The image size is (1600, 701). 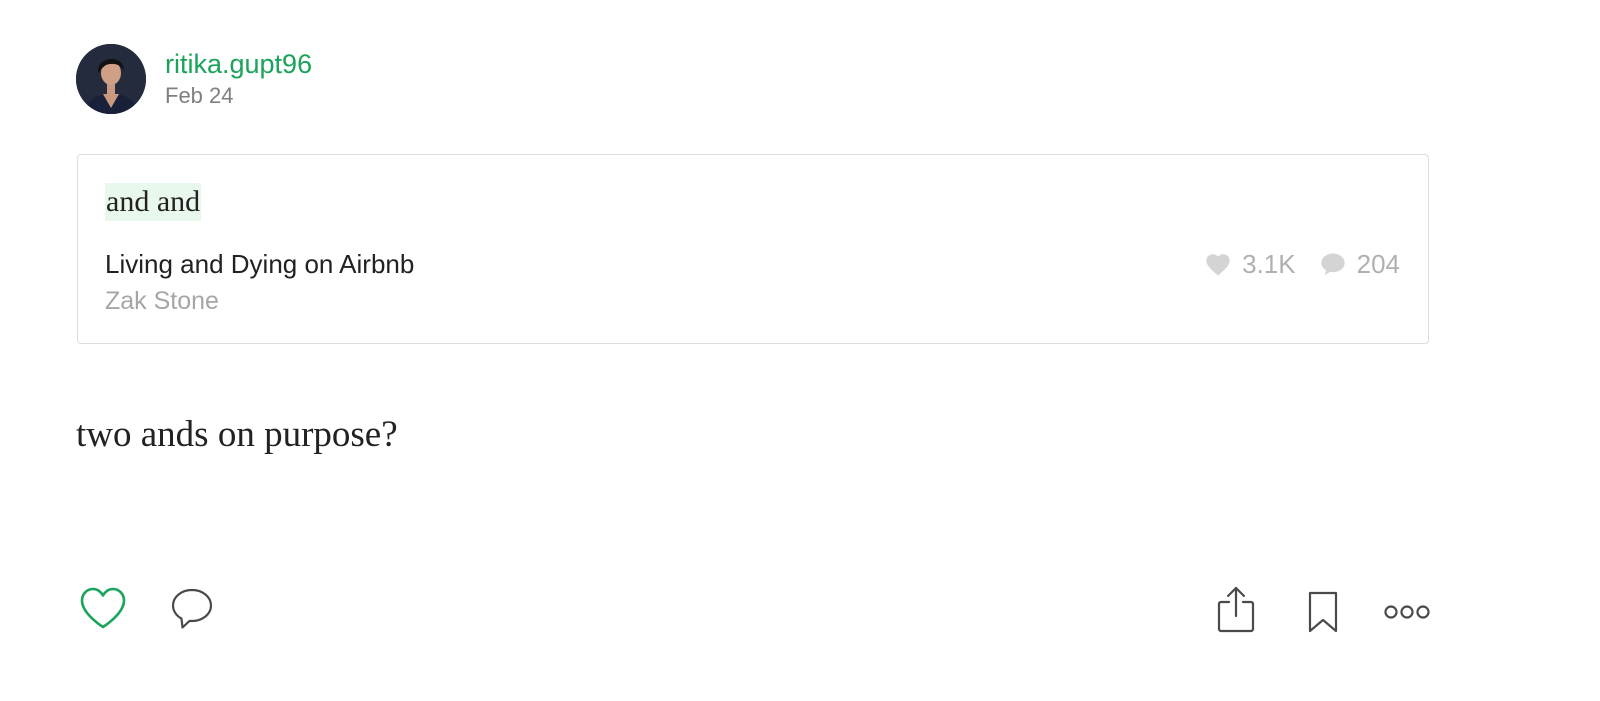 What do you see at coordinates (259, 264) in the screenshot?
I see `story-title: Living and Dying on Airbnb` at bounding box center [259, 264].